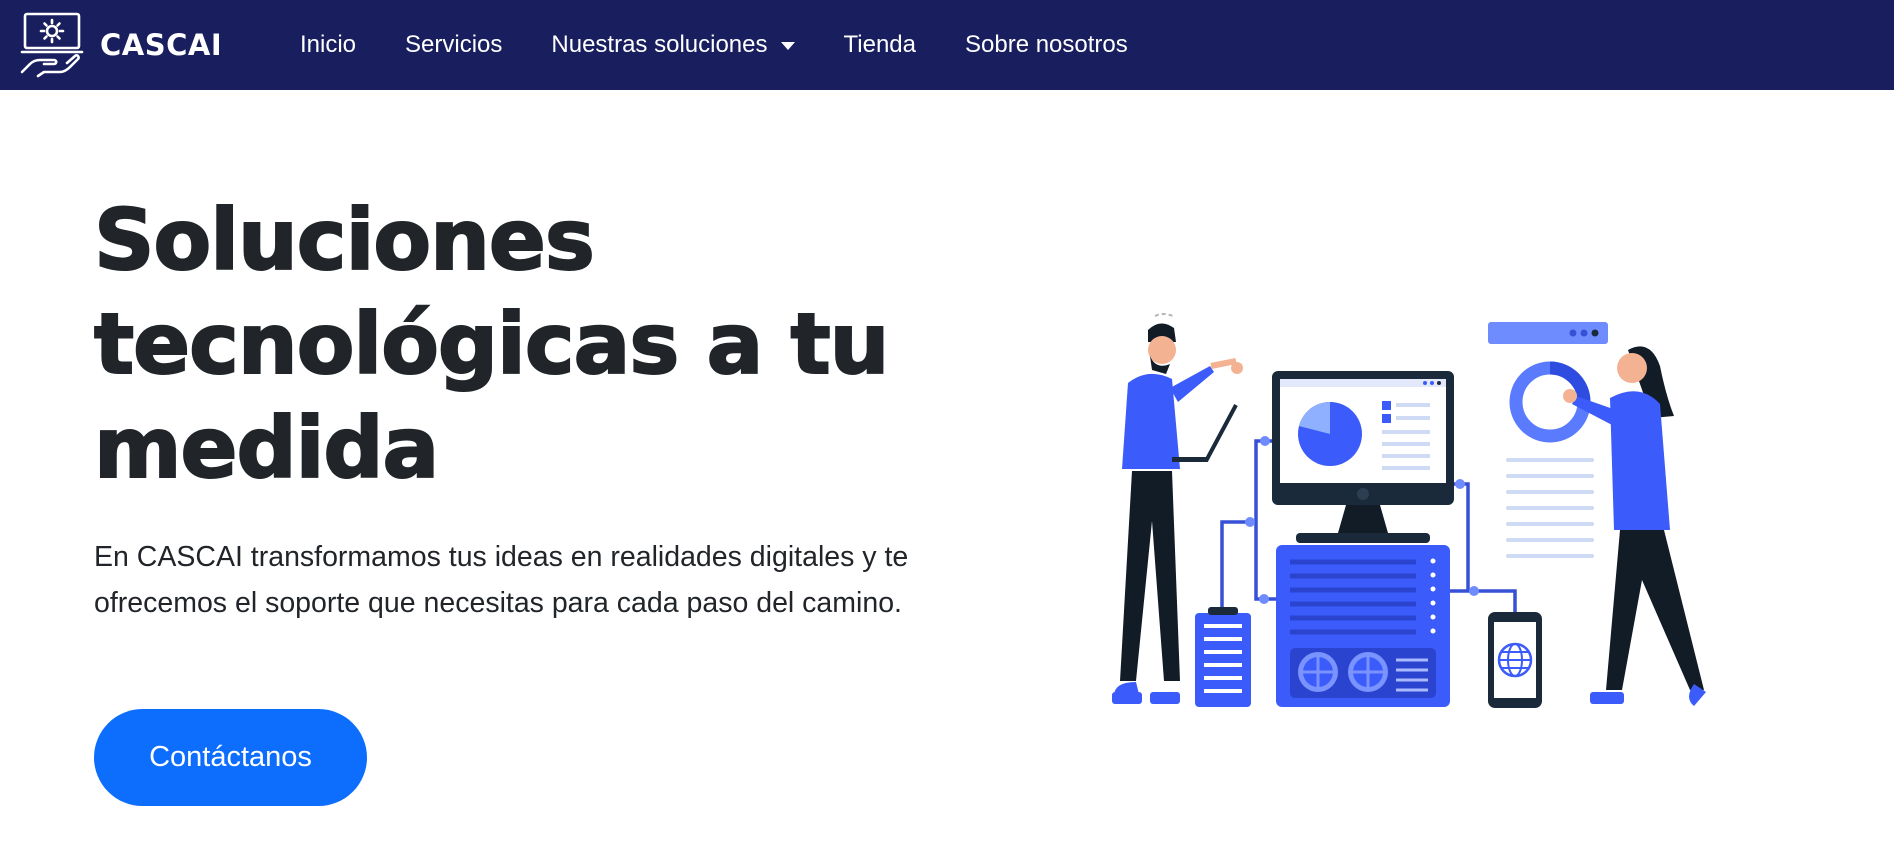 The image size is (1894, 844). Describe the element at coordinates (1223, 657) in the screenshot. I see `document-icon` at that location.